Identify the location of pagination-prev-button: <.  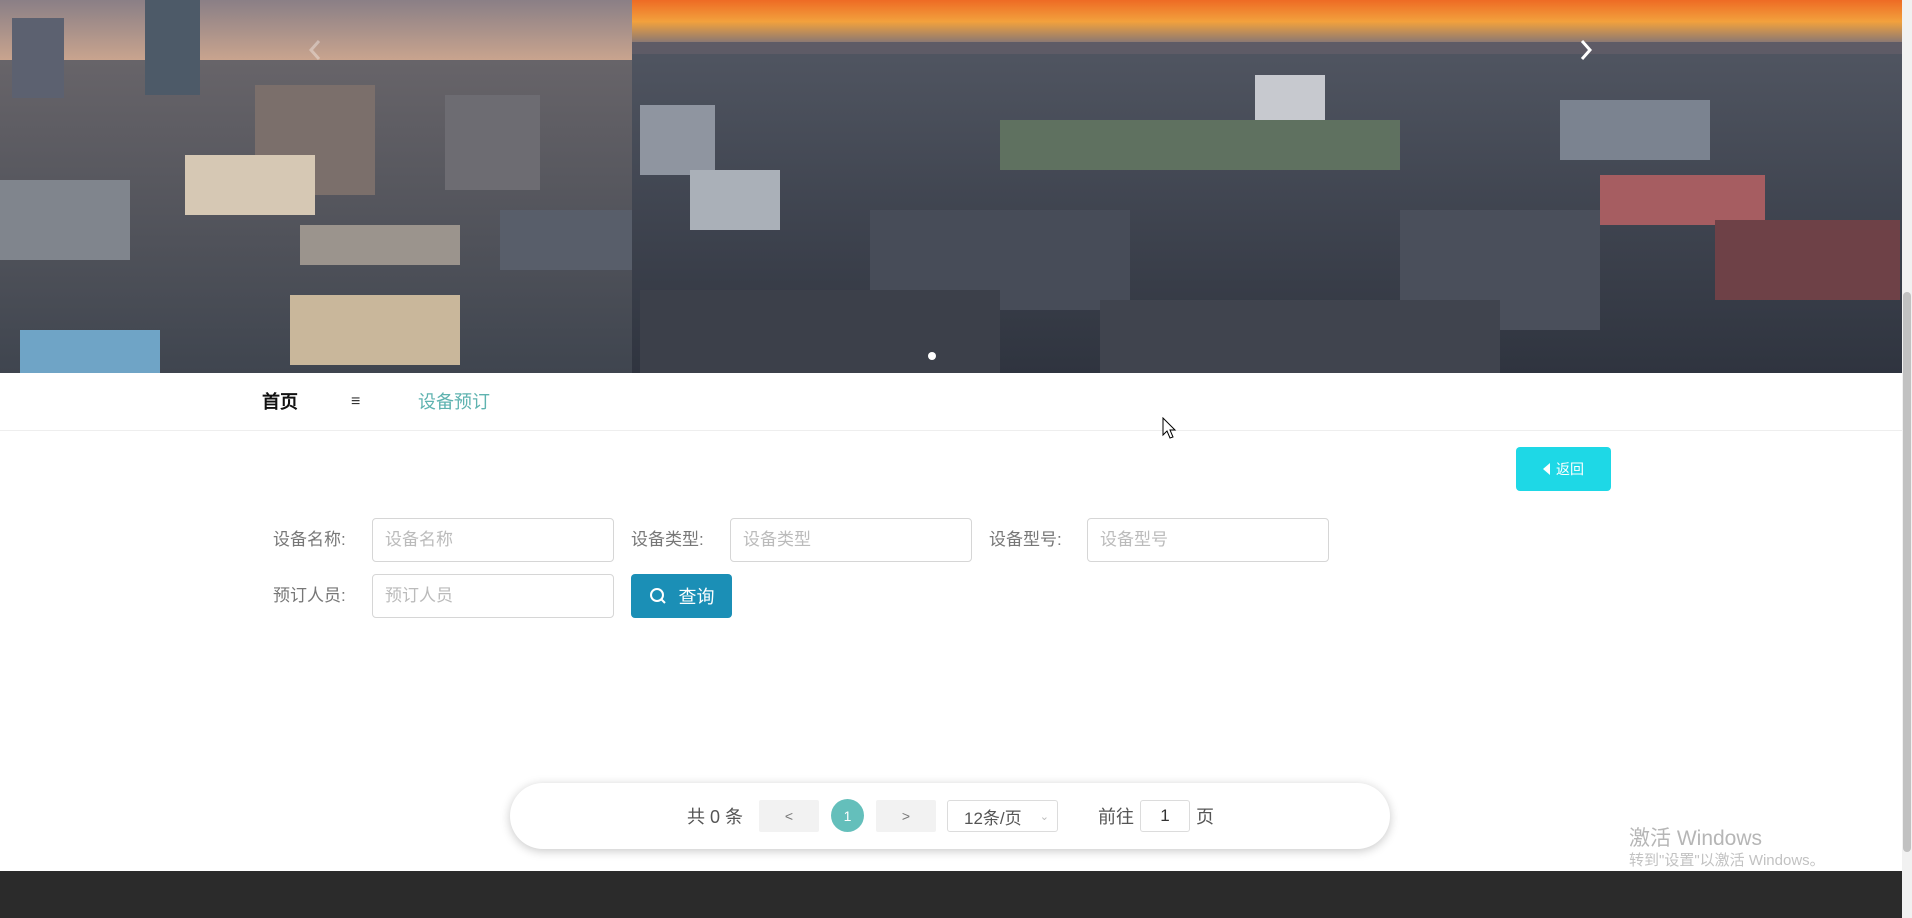
(789, 816).